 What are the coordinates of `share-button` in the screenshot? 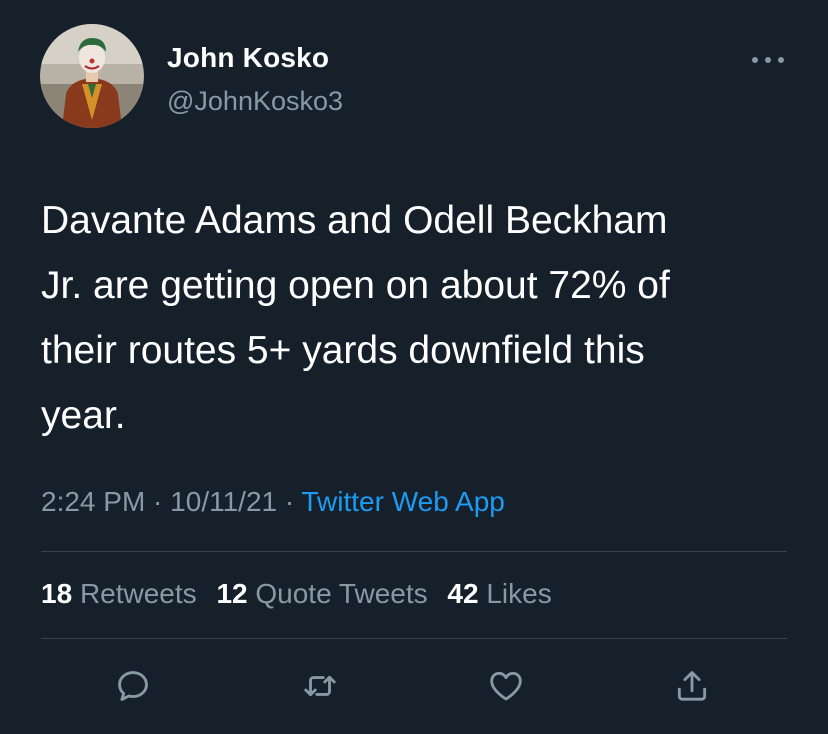 It's located at (692, 686).